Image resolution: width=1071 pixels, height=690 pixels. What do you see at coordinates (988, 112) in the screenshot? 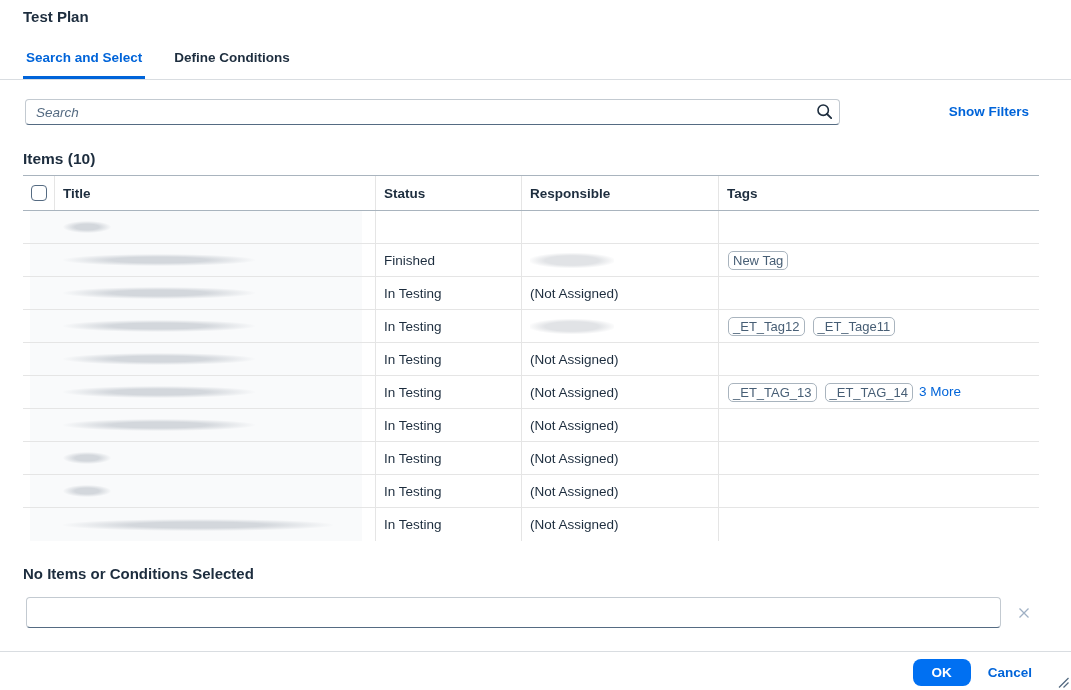
I see `show-filters-link: Show Filters` at bounding box center [988, 112].